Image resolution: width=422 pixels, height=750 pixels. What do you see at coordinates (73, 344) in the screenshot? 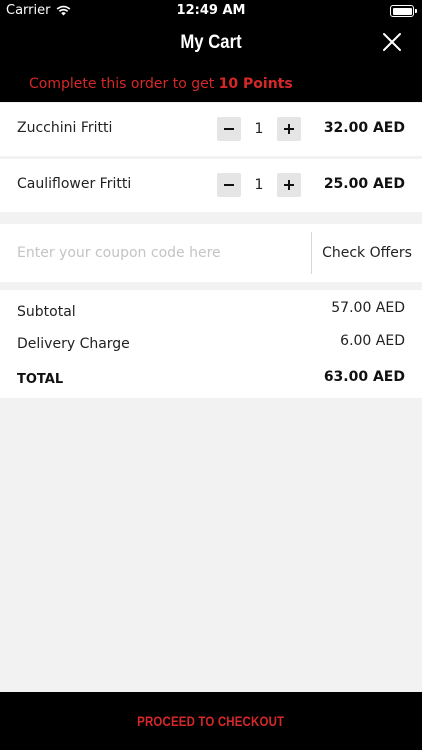
I see `delivery-charge-label: Delivery Charge` at bounding box center [73, 344].